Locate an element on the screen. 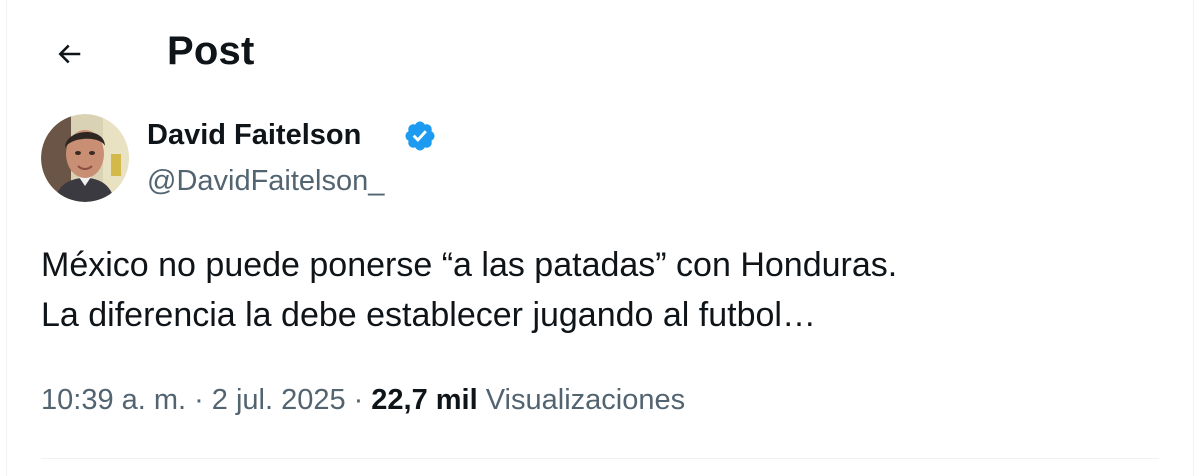  author-display-name: David Faitelson is located at coordinates (254, 135).